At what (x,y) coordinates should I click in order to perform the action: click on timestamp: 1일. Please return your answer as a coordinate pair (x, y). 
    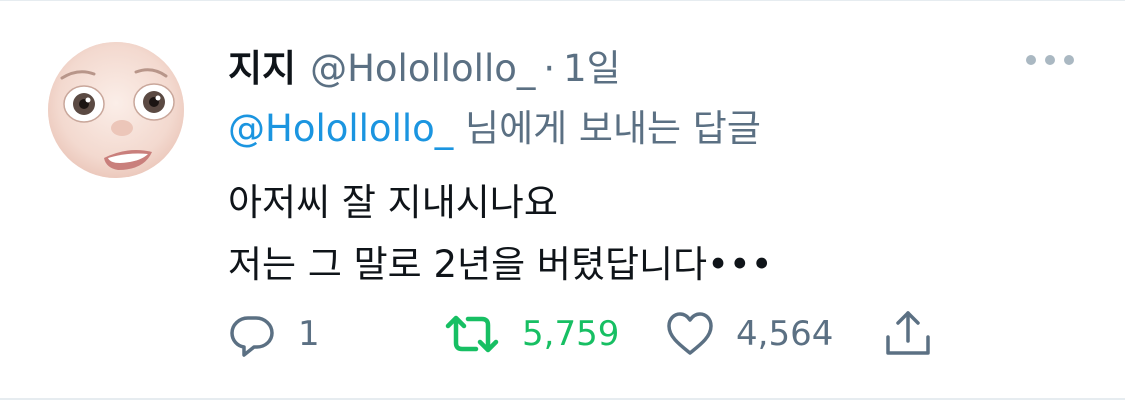
    Looking at the image, I should click on (592, 65).